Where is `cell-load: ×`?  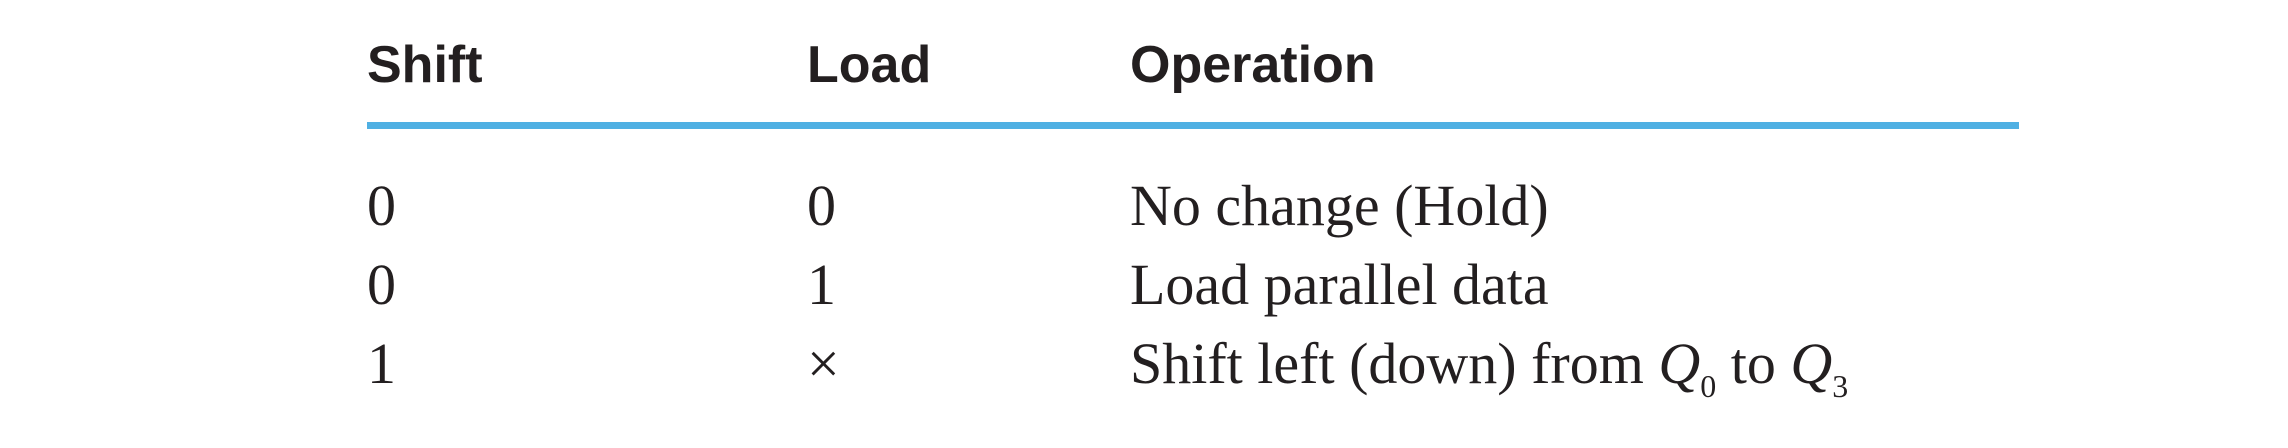 cell-load: × is located at coordinates (823, 363).